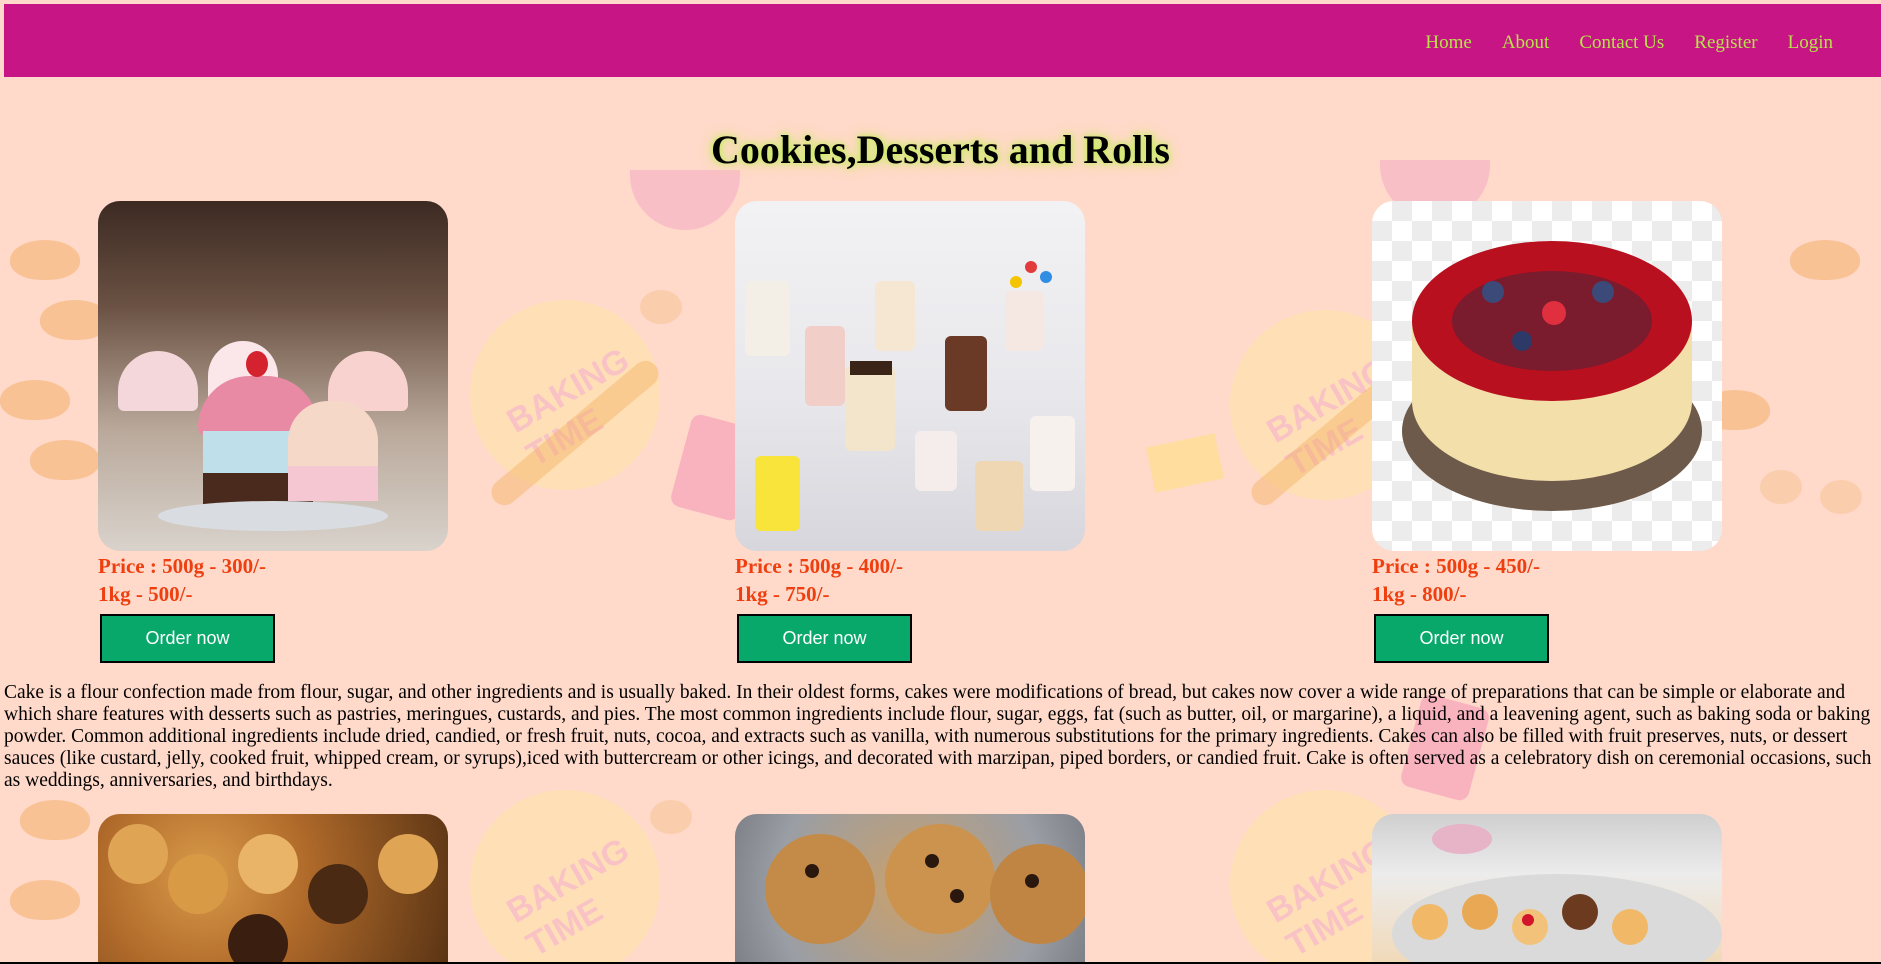 This screenshot has height=964, width=1881. What do you see at coordinates (145, 594) in the screenshot?
I see `price-line: 1kg - 500/-` at bounding box center [145, 594].